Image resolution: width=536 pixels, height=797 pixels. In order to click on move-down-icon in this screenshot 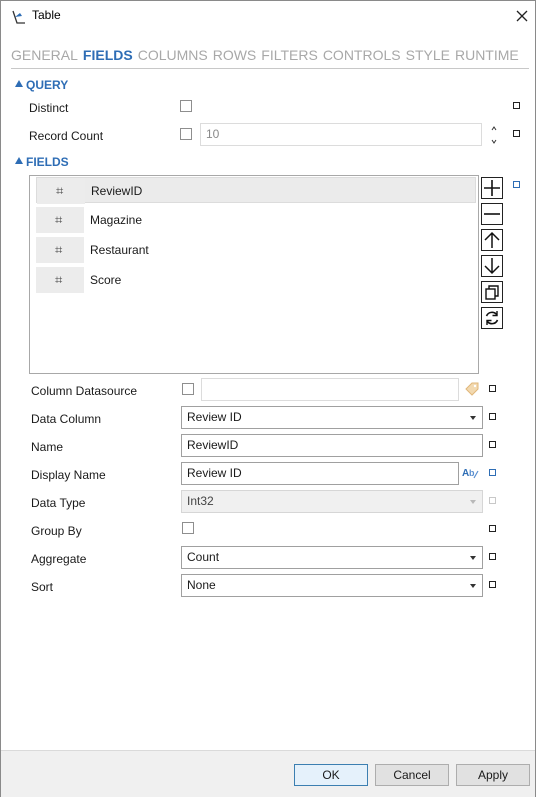, I will do `click(492, 266)`.